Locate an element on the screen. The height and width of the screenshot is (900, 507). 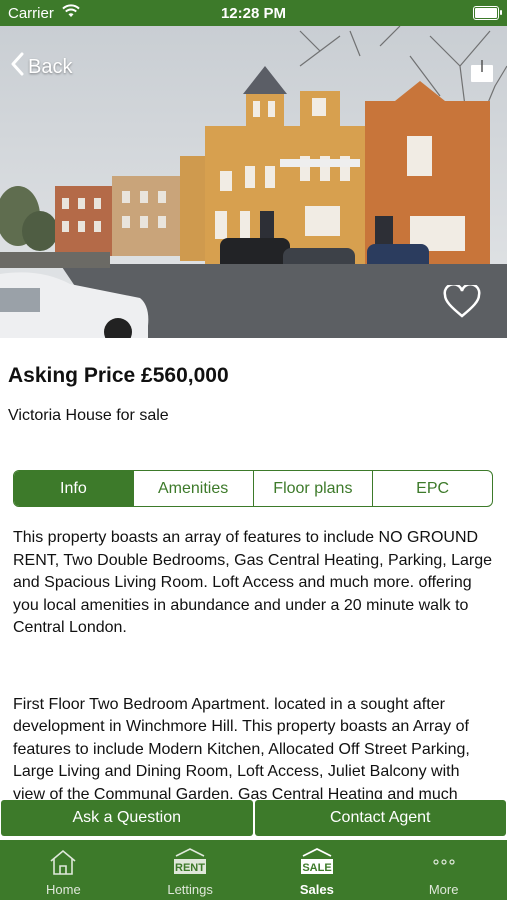
action-bar: Ask a Question Contact Agent is located at coordinates (253, 818).